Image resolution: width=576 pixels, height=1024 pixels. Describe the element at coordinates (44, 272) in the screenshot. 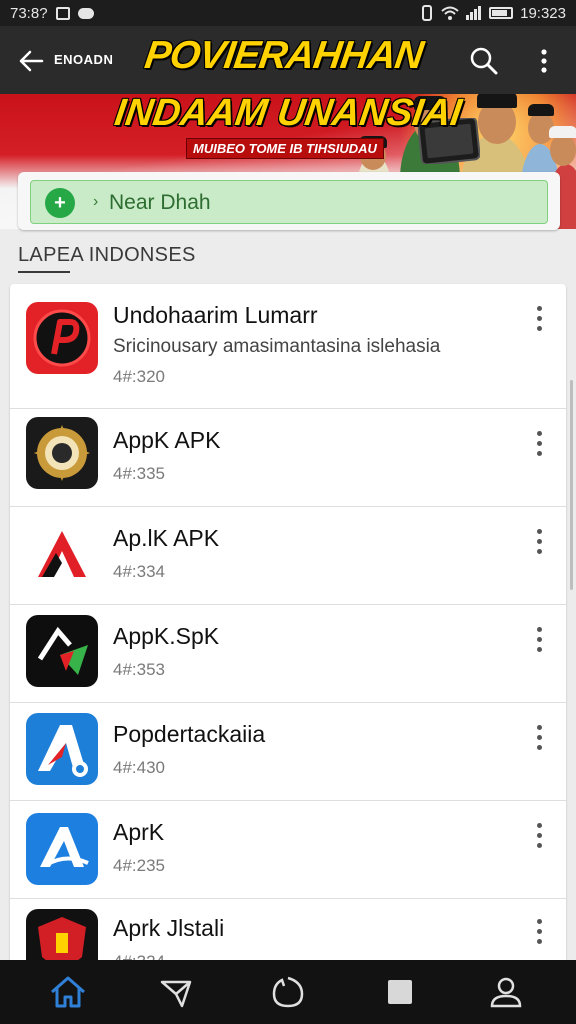

I see `section-underline` at that location.